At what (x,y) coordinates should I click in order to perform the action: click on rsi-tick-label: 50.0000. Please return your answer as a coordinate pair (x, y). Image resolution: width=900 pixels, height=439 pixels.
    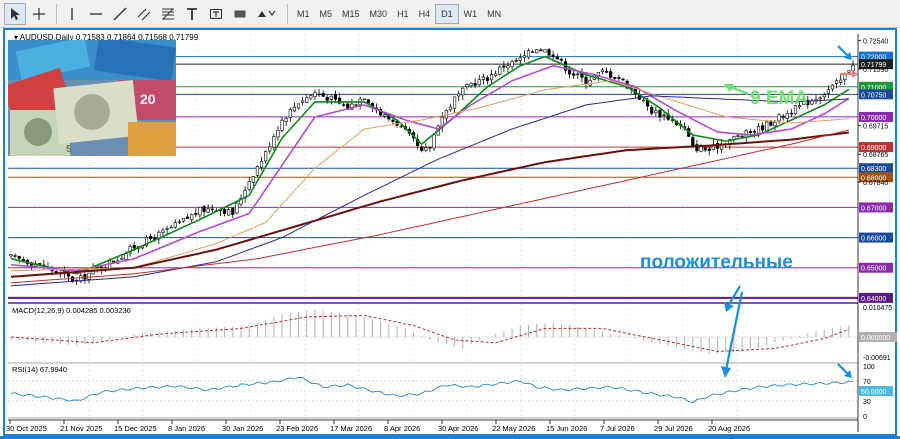
    Looking at the image, I should click on (873, 392).